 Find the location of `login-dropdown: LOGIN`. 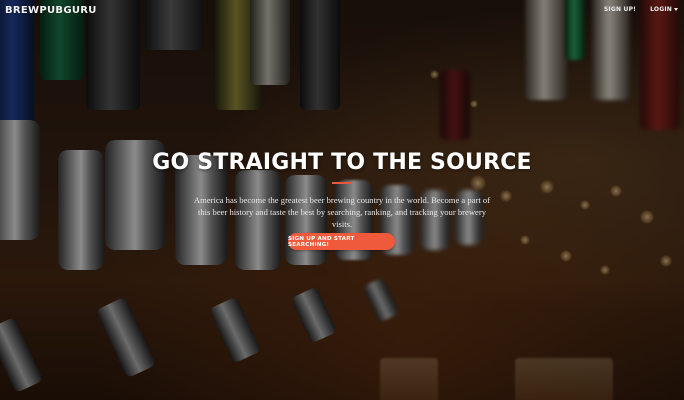

login-dropdown: LOGIN is located at coordinates (664, 9).